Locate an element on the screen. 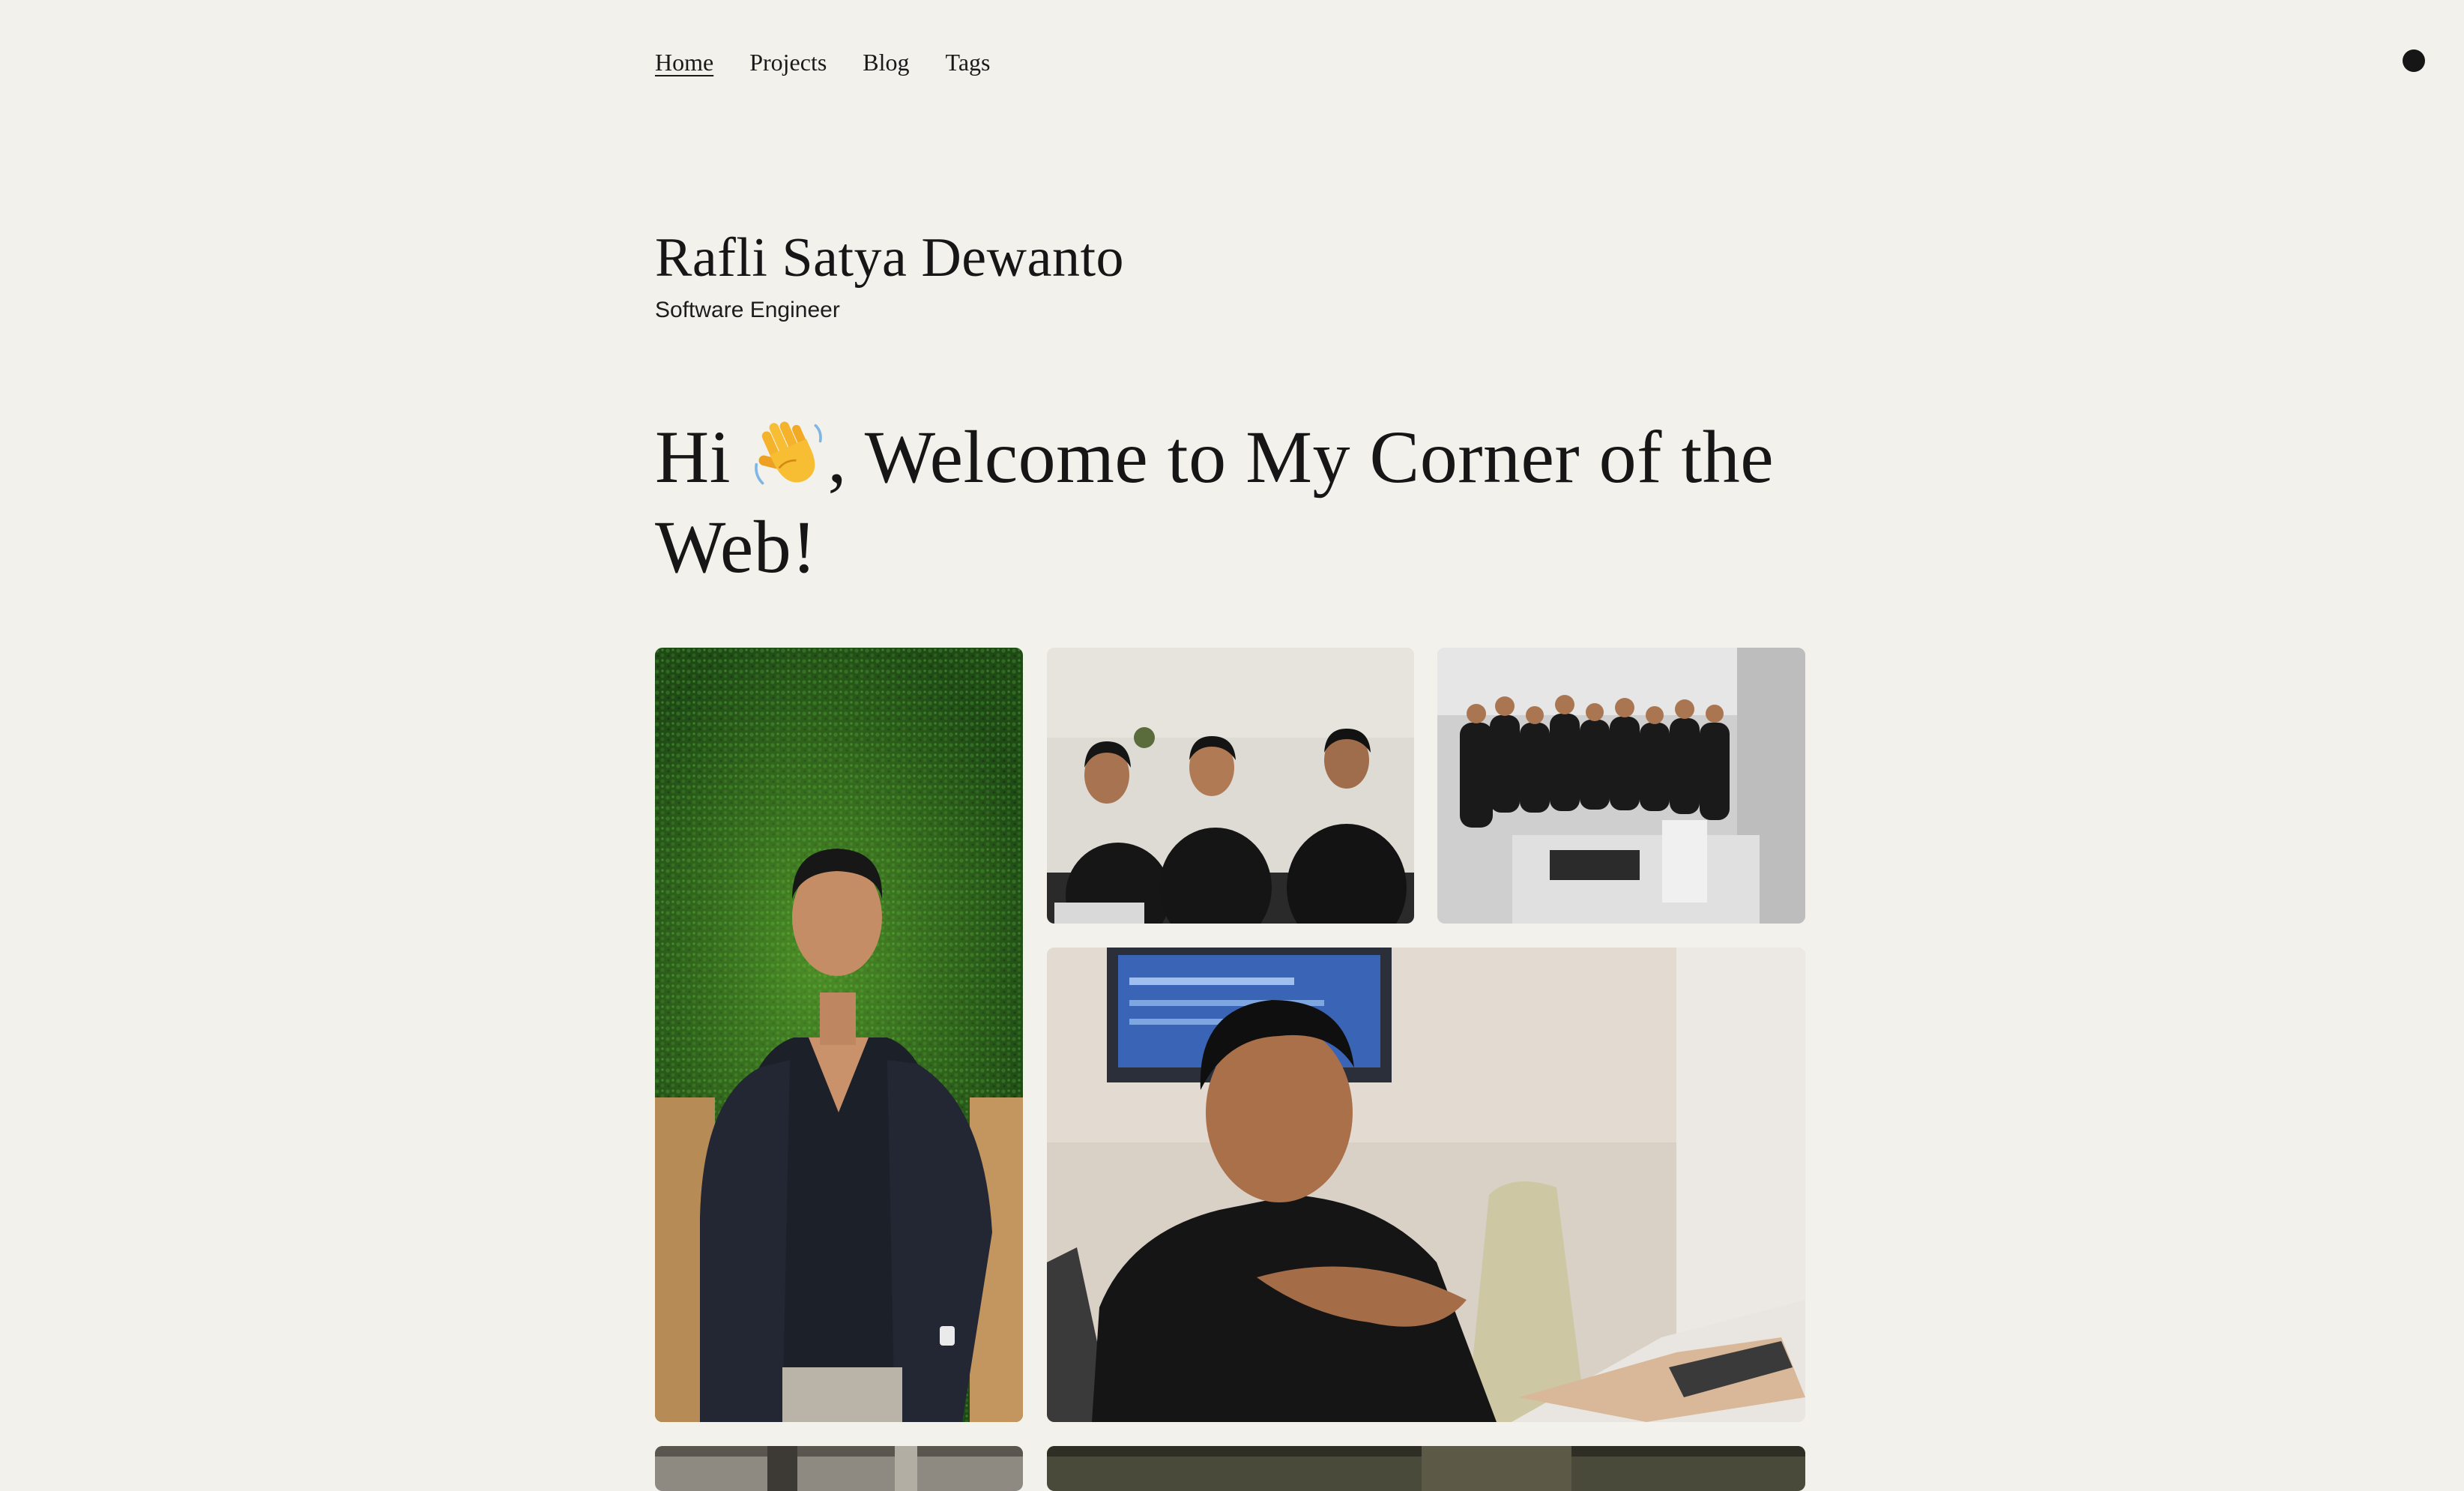 Image resolution: width=2464 pixels, height=1491 pixels. main-nav: Home Projects Blog Tags is located at coordinates (823, 62).